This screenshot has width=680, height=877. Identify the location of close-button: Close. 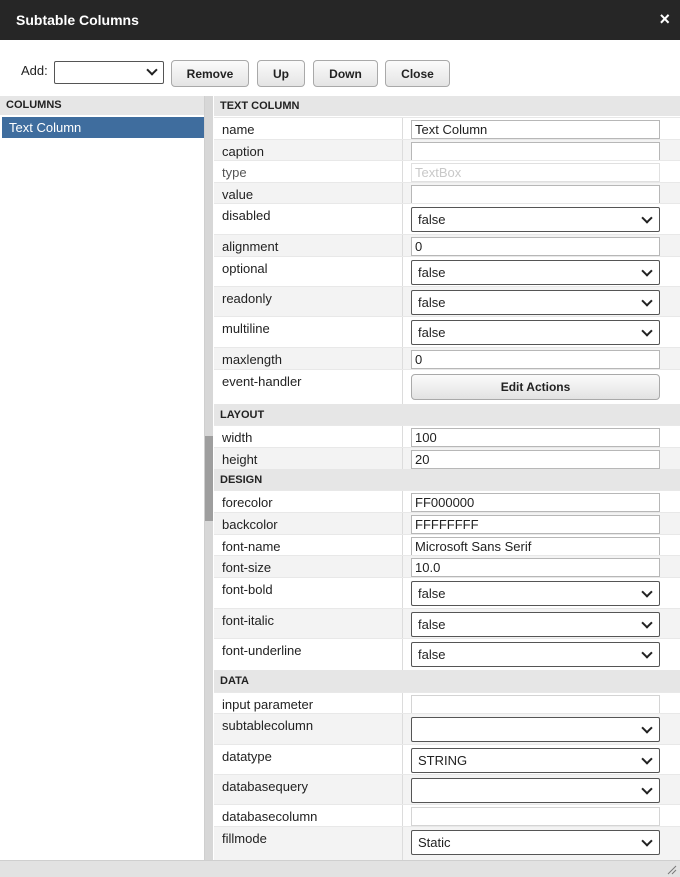
(417, 73).